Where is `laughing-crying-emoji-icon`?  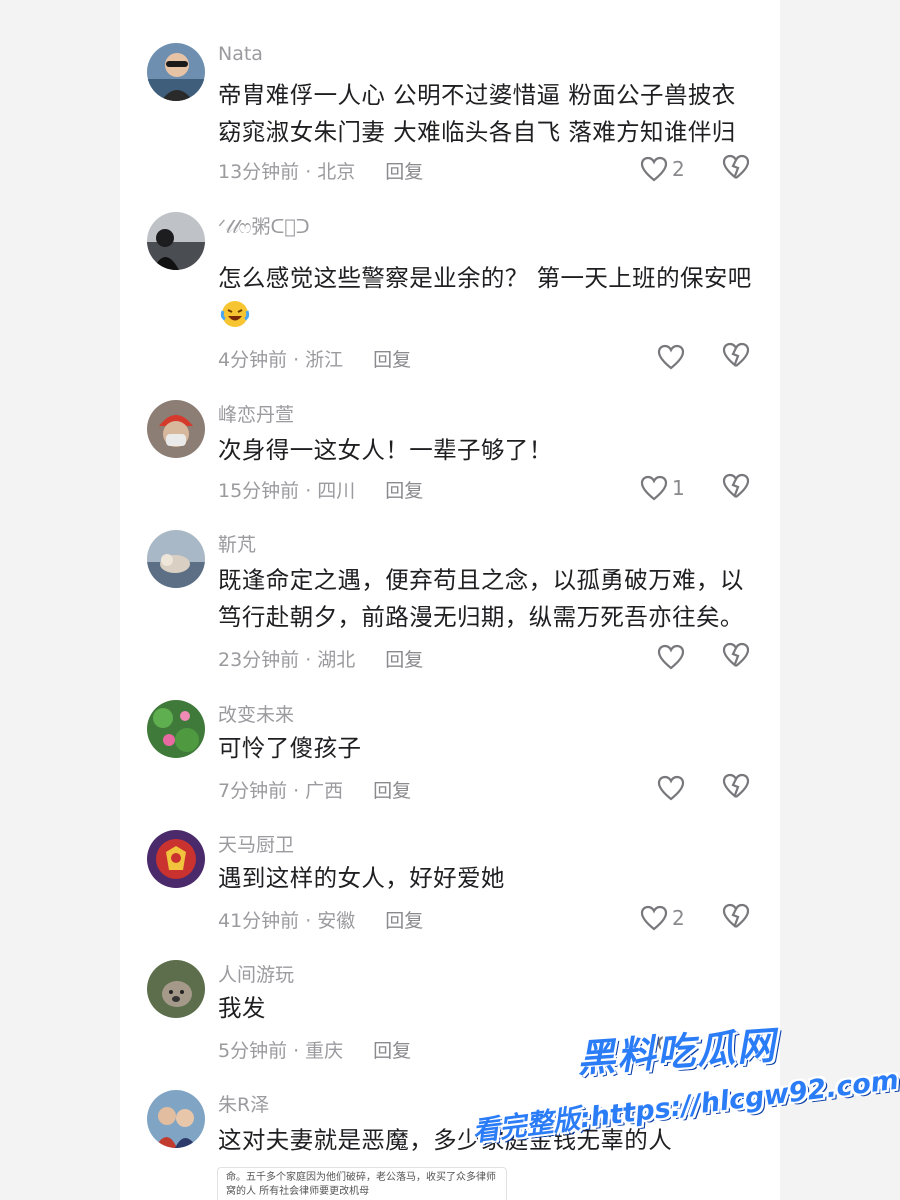
laughing-crying-emoji-icon is located at coordinates (235, 314).